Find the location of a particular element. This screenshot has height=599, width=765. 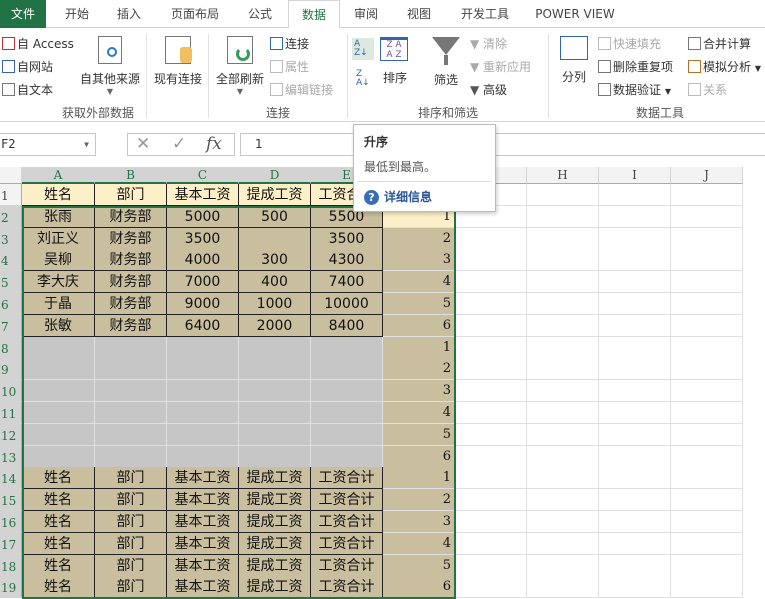

cell: 400 is located at coordinates (275, 282).